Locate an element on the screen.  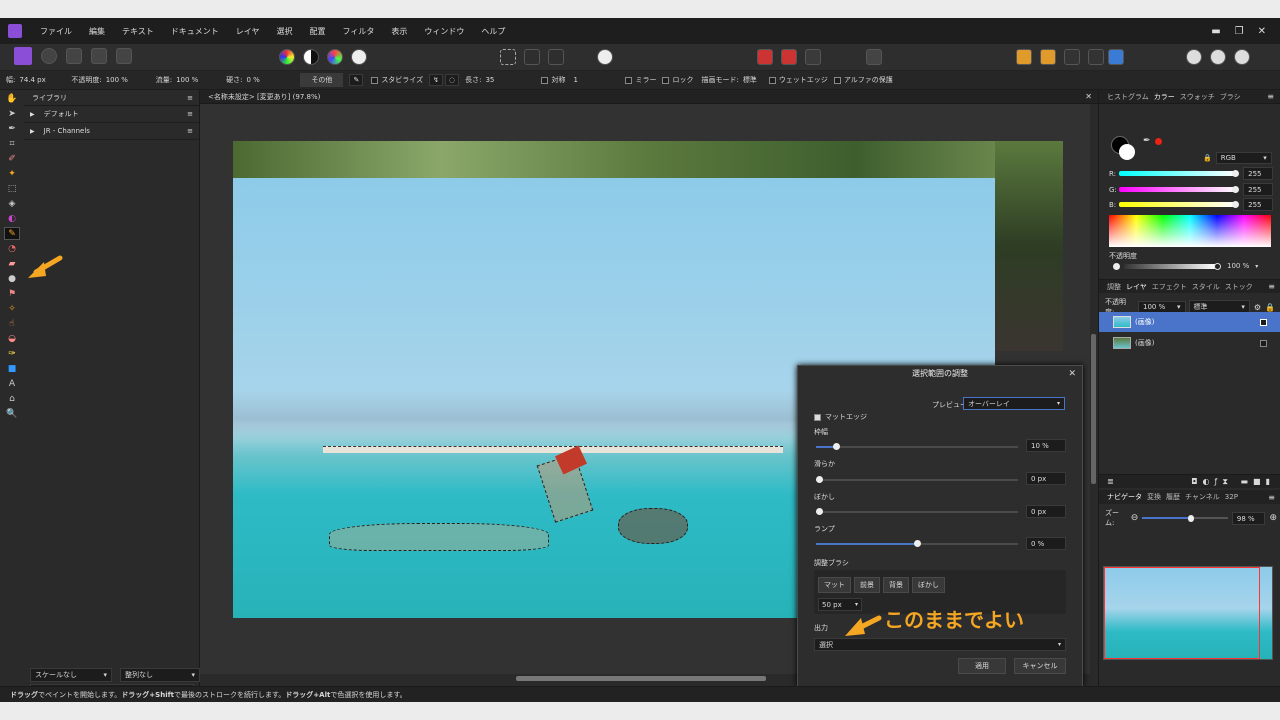
red-value: 255 is located at coordinates (1258, 173).